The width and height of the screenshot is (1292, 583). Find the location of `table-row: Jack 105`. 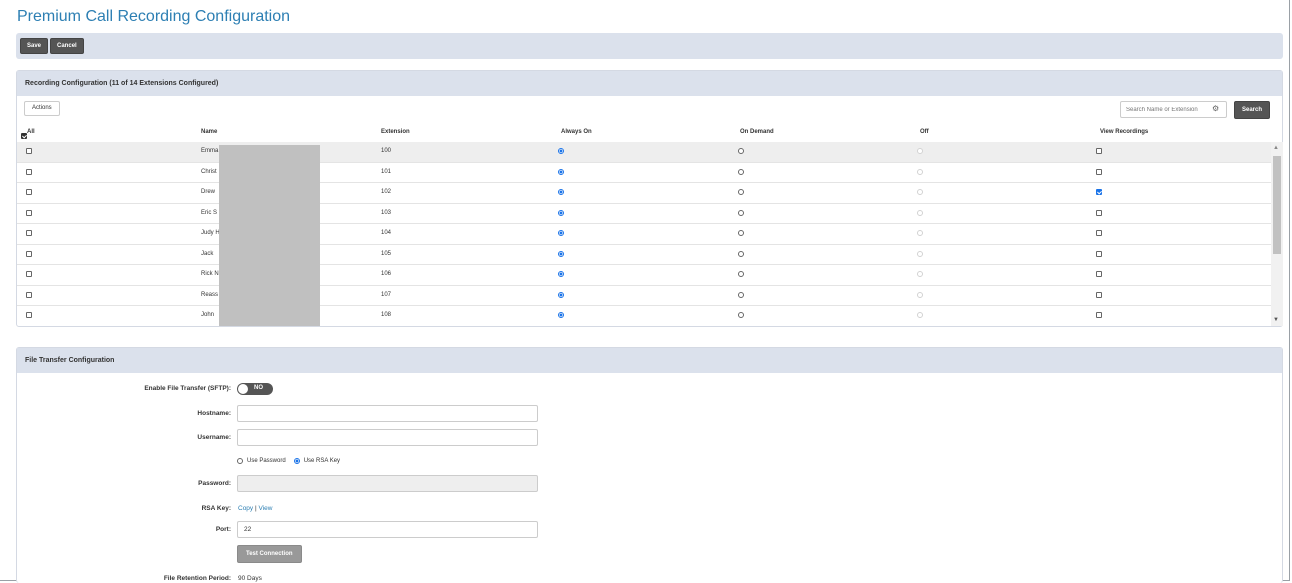

table-row: Jack 105 is located at coordinates (644, 255).